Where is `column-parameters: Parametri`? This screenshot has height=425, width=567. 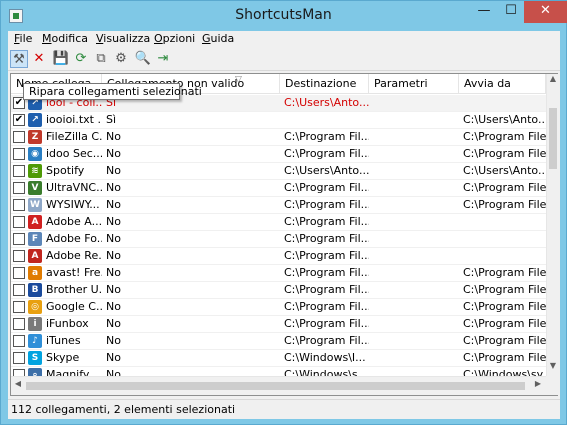 column-parameters: Parametri is located at coordinates (414, 84).